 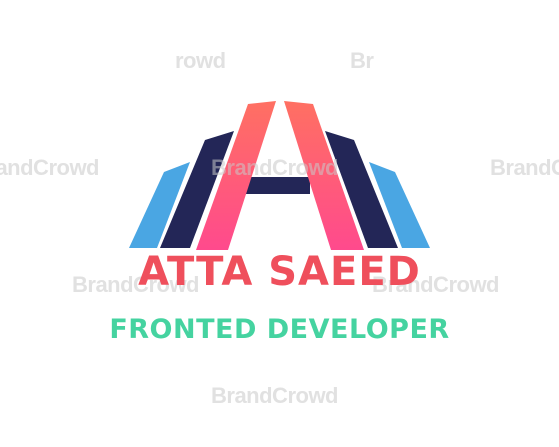 I want to click on brand-name: ATTA SAEED, so click(x=279, y=272).